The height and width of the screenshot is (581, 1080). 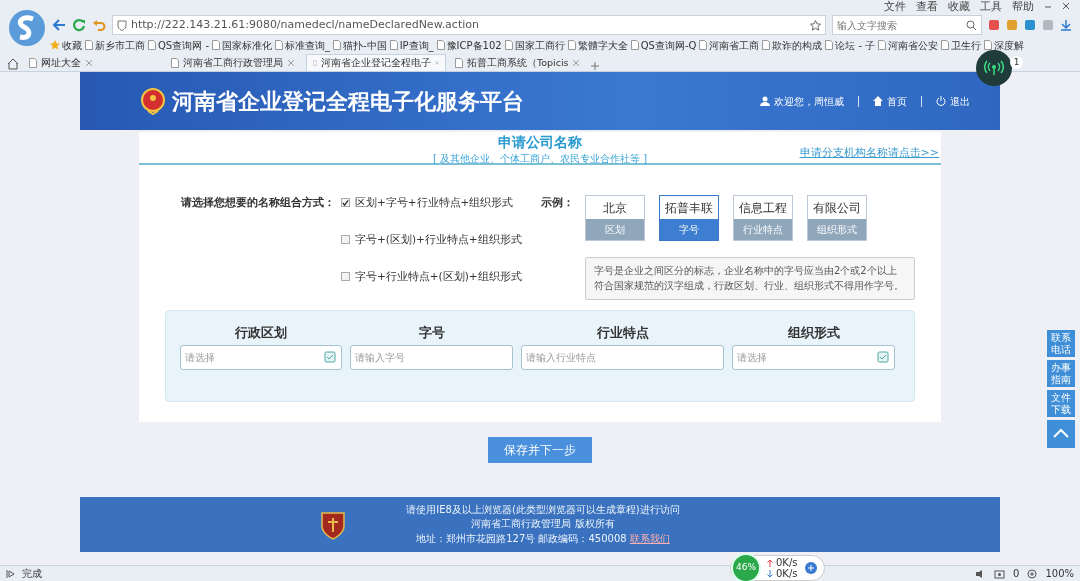 I want to click on menu-item: 文件, so click(x=895, y=6).